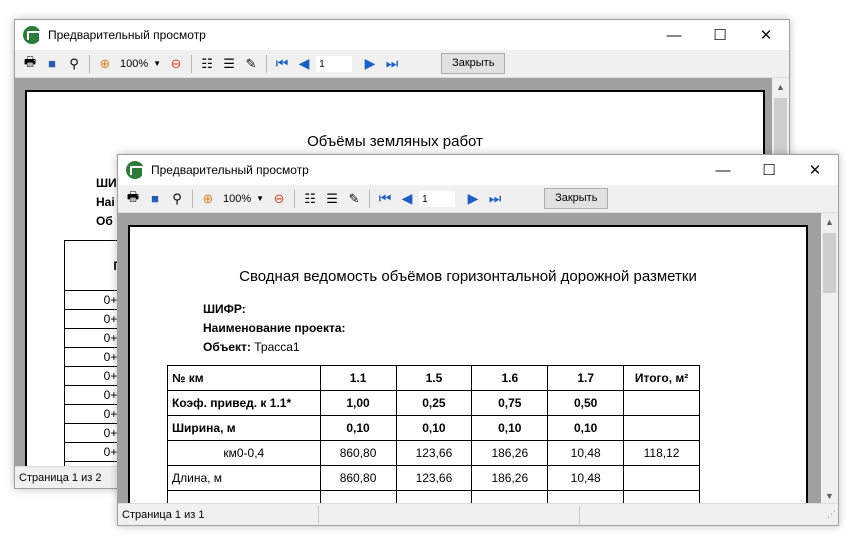 The height and width of the screenshot is (548, 853). Describe the element at coordinates (586, 403) in the screenshot. I see `table-cell: 0,50` at that location.